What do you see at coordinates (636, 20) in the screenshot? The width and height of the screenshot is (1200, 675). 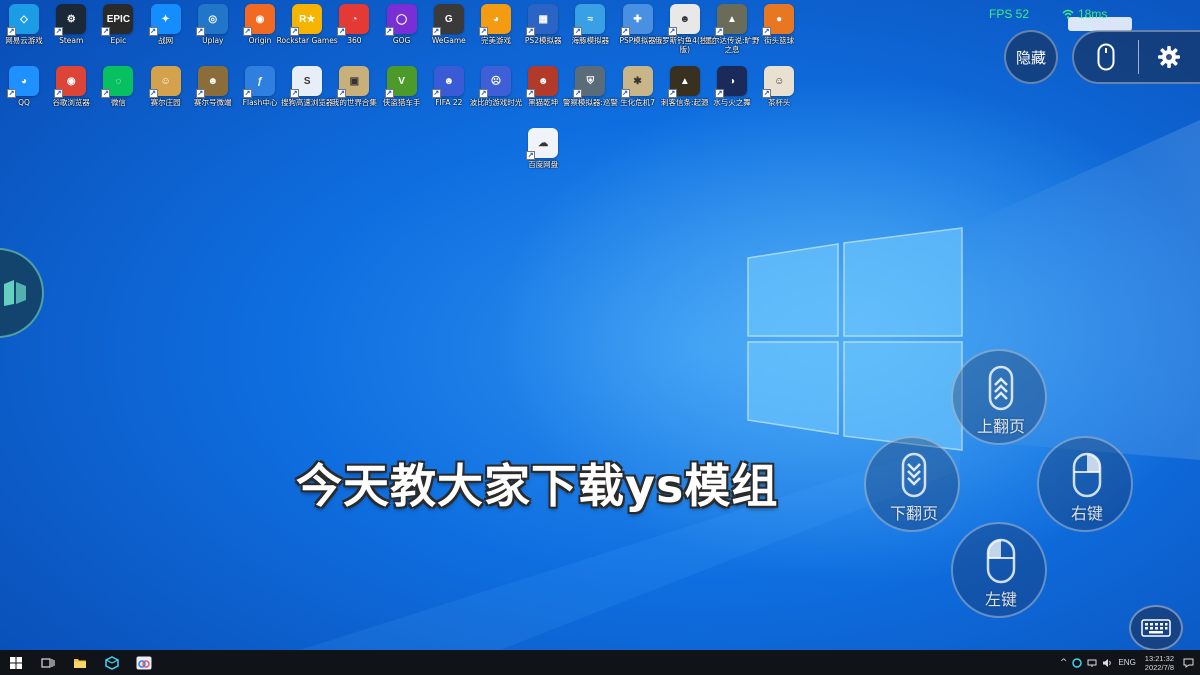 I see `psp-emulator-icon: ✚ ↗` at bounding box center [636, 20].